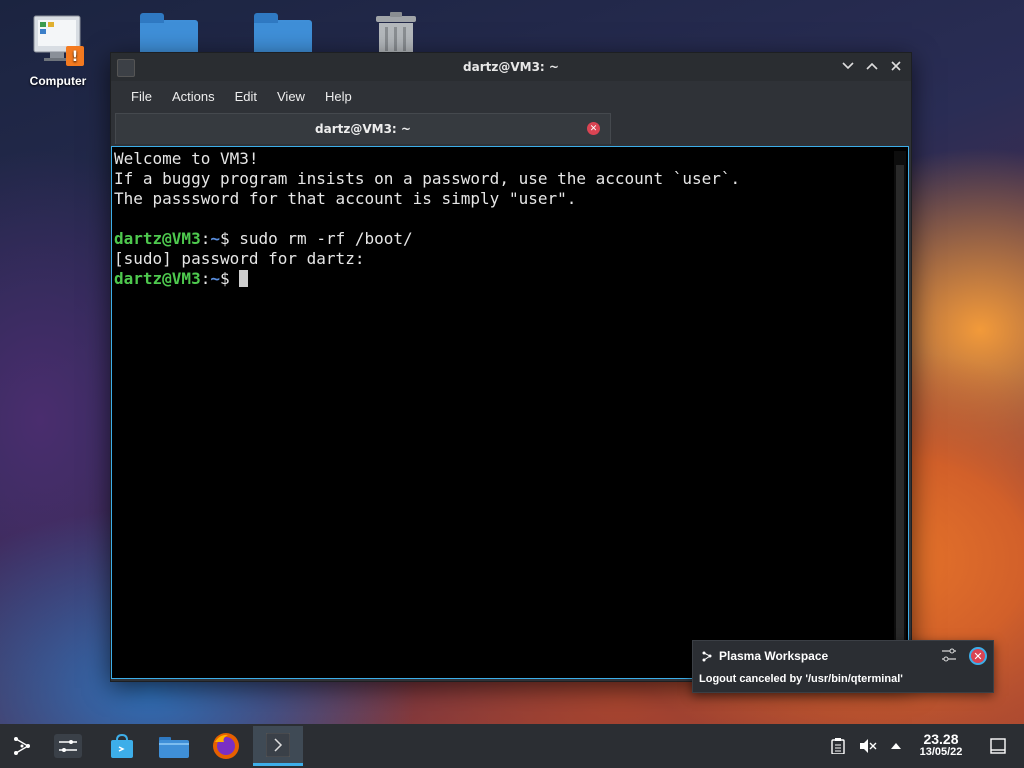 This screenshot has width=1024, height=768. I want to click on taskbar-settings, so click(68, 746).